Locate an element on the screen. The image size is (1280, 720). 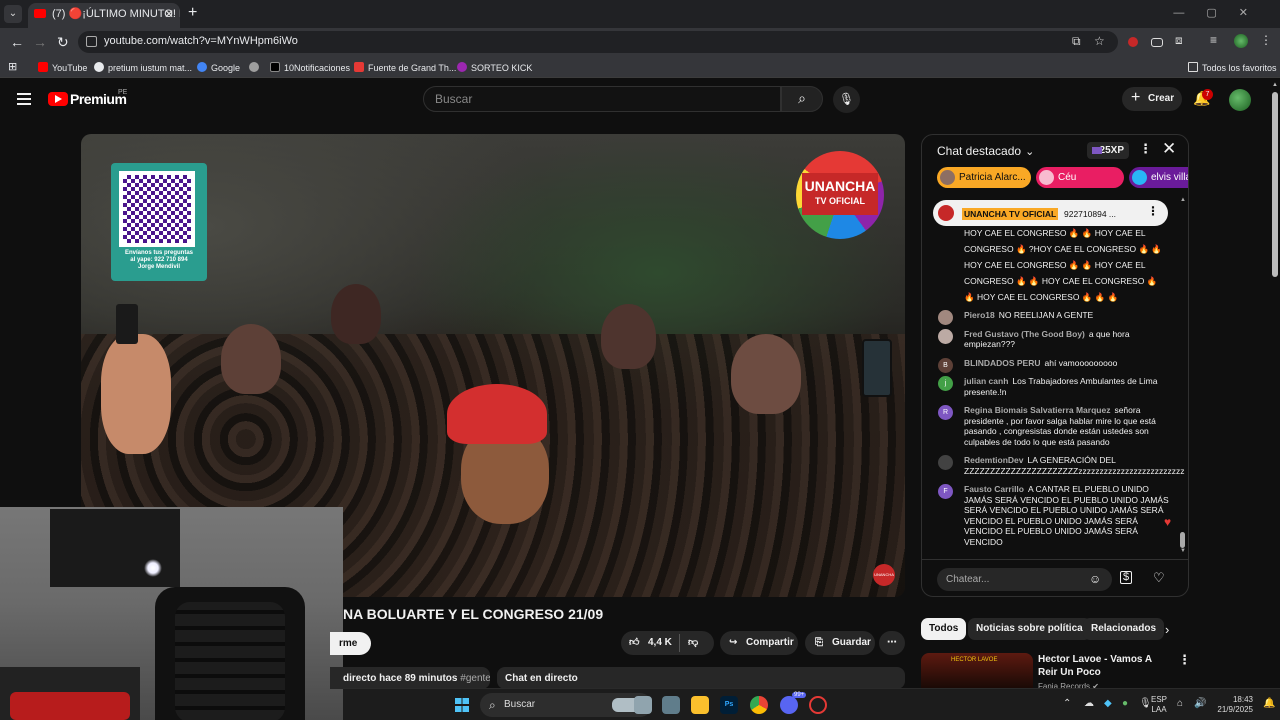
tray-app-icon: ● is located at coordinates (1125, 703).